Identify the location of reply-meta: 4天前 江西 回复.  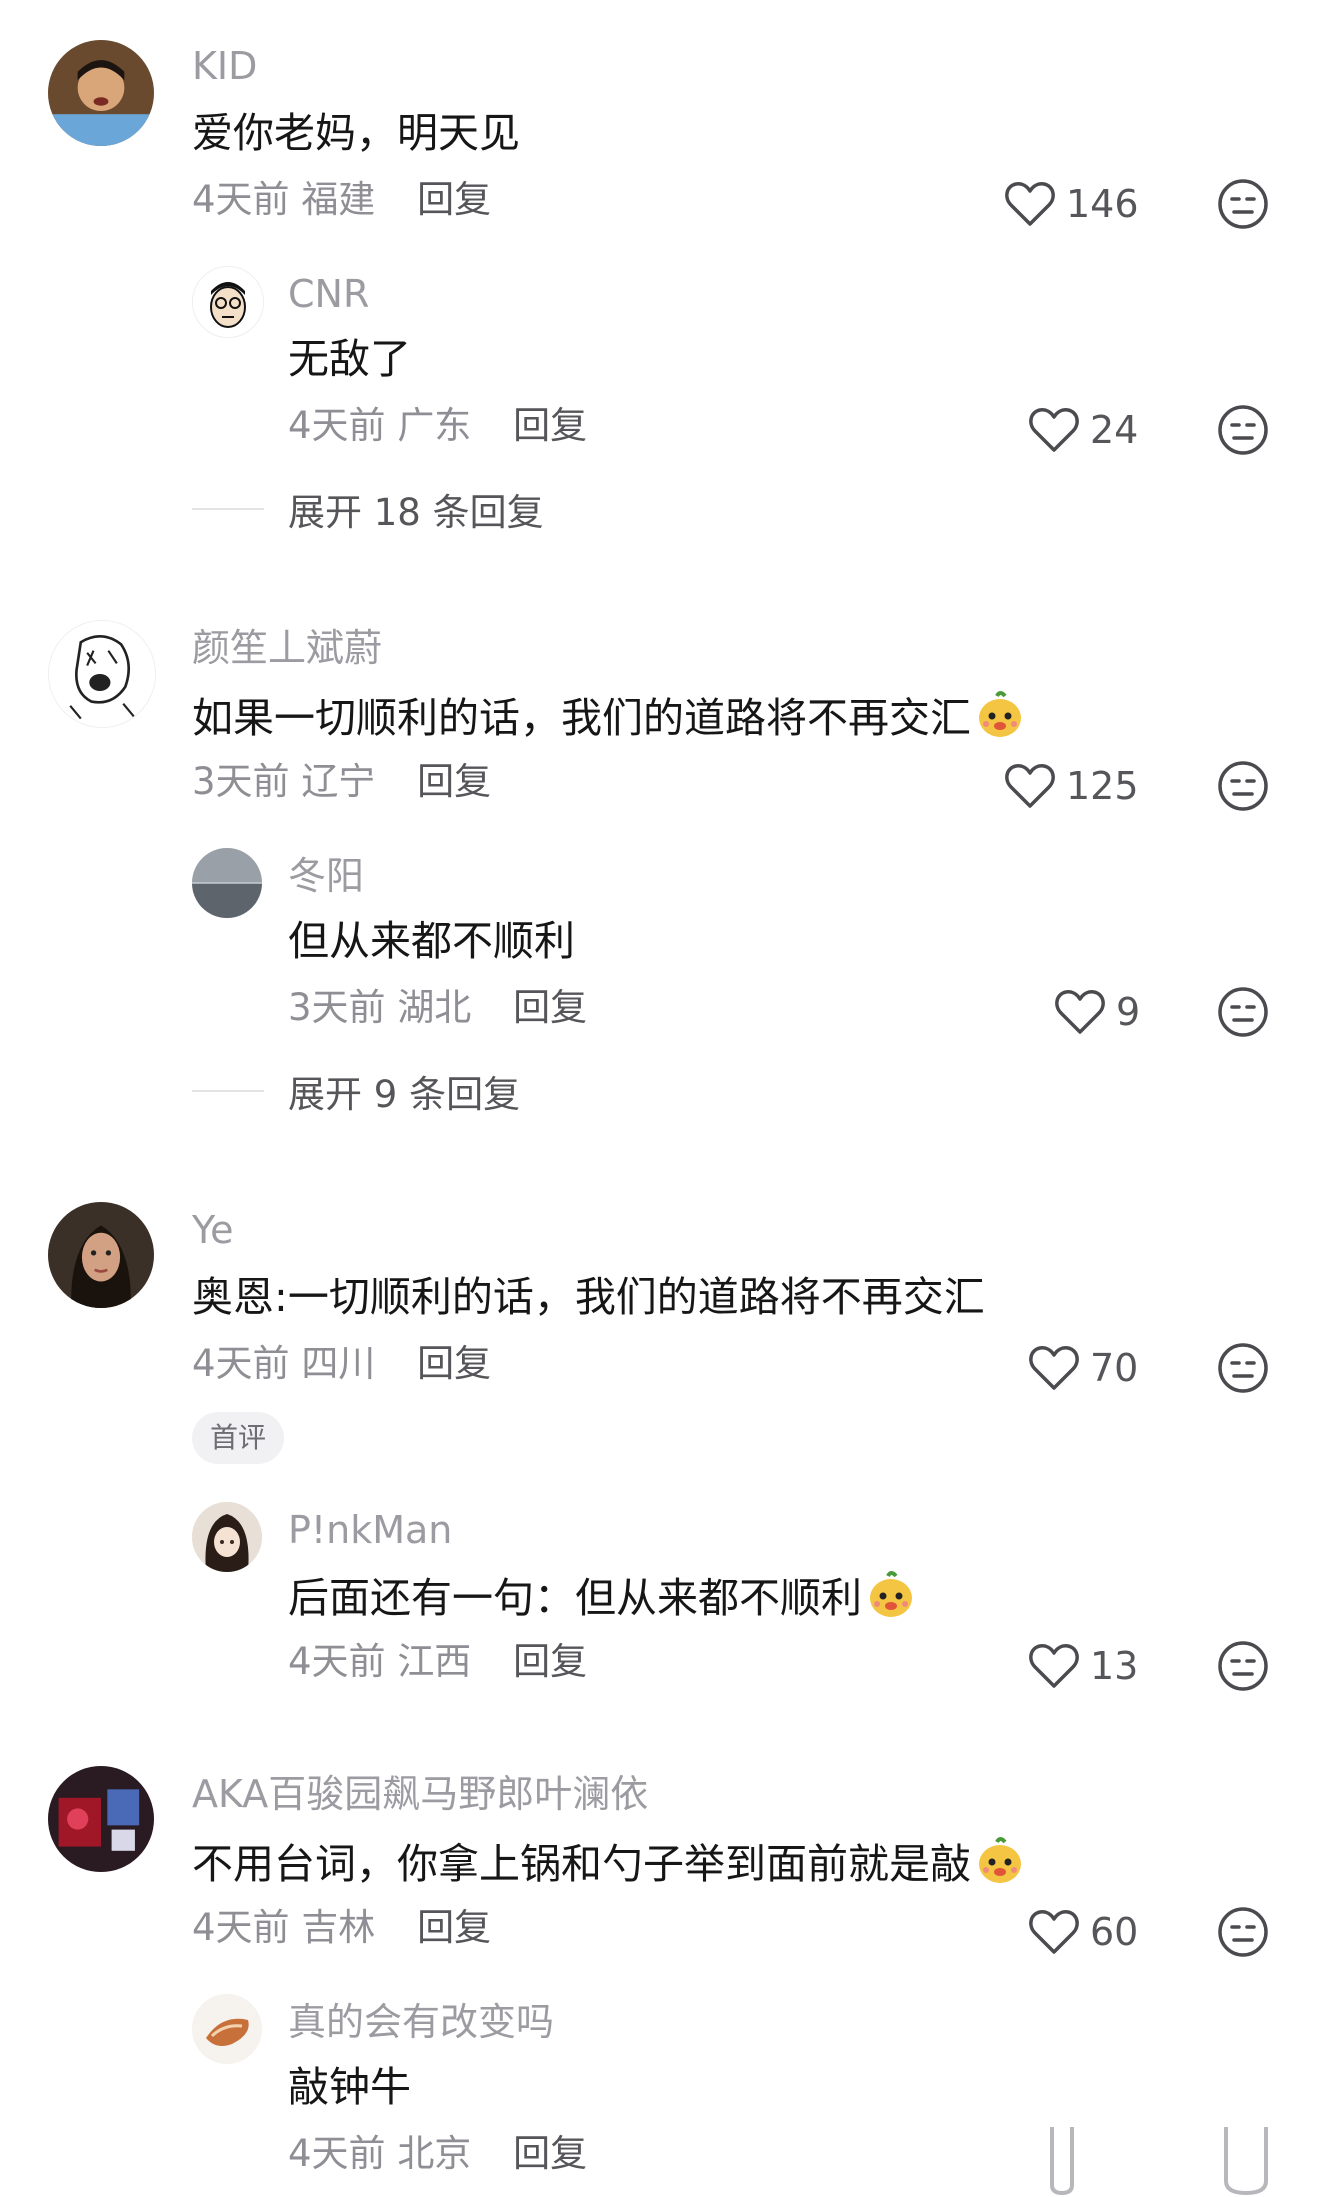
(437, 1662).